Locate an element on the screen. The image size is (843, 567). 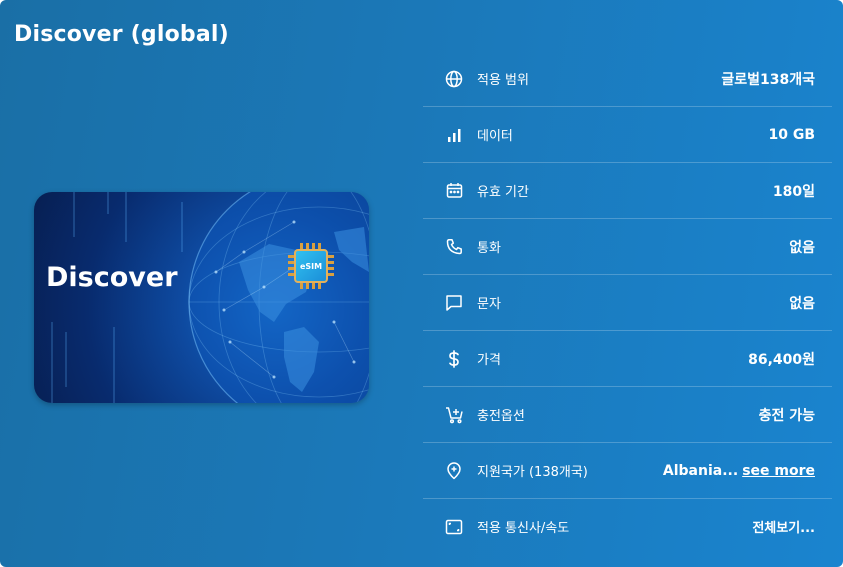
globe-icon is located at coordinates (454, 79).